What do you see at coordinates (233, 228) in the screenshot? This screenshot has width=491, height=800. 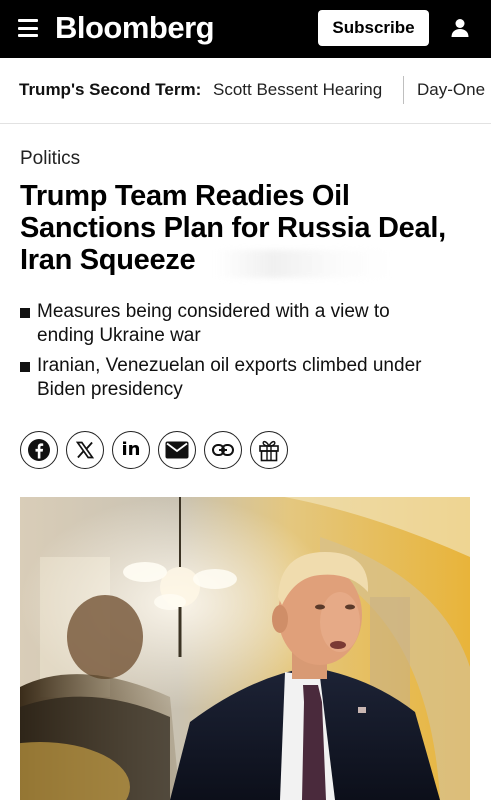 I see `headline-line: Sanctions Plan for Russia Deal,` at bounding box center [233, 228].